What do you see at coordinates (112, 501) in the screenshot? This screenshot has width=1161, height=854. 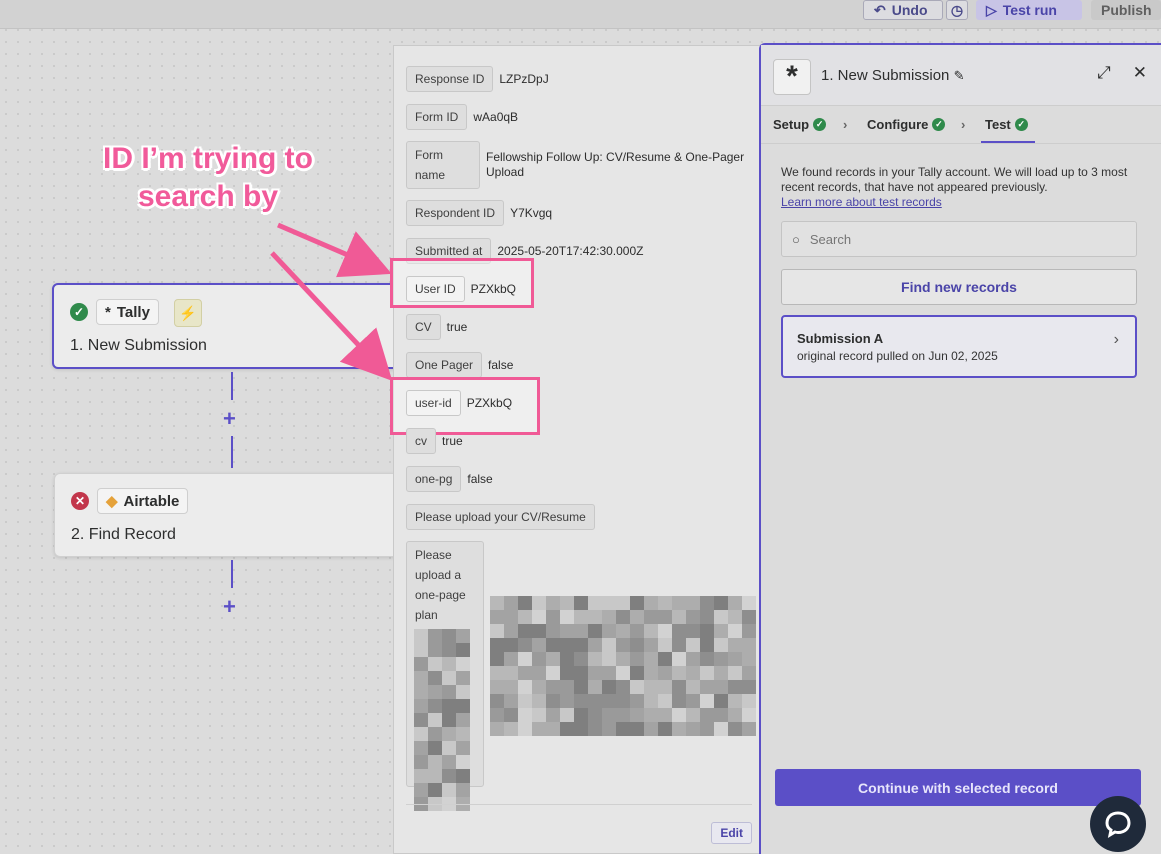 I see `airtable-logo-icon: ◆` at bounding box center [112, 501].